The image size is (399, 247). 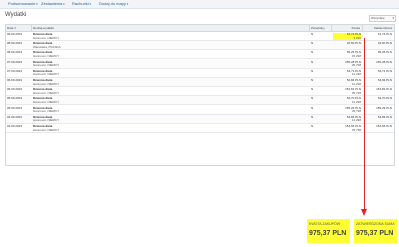 I want to click on cell-approved: 16,74 PLN, so click(x=384, y=34).